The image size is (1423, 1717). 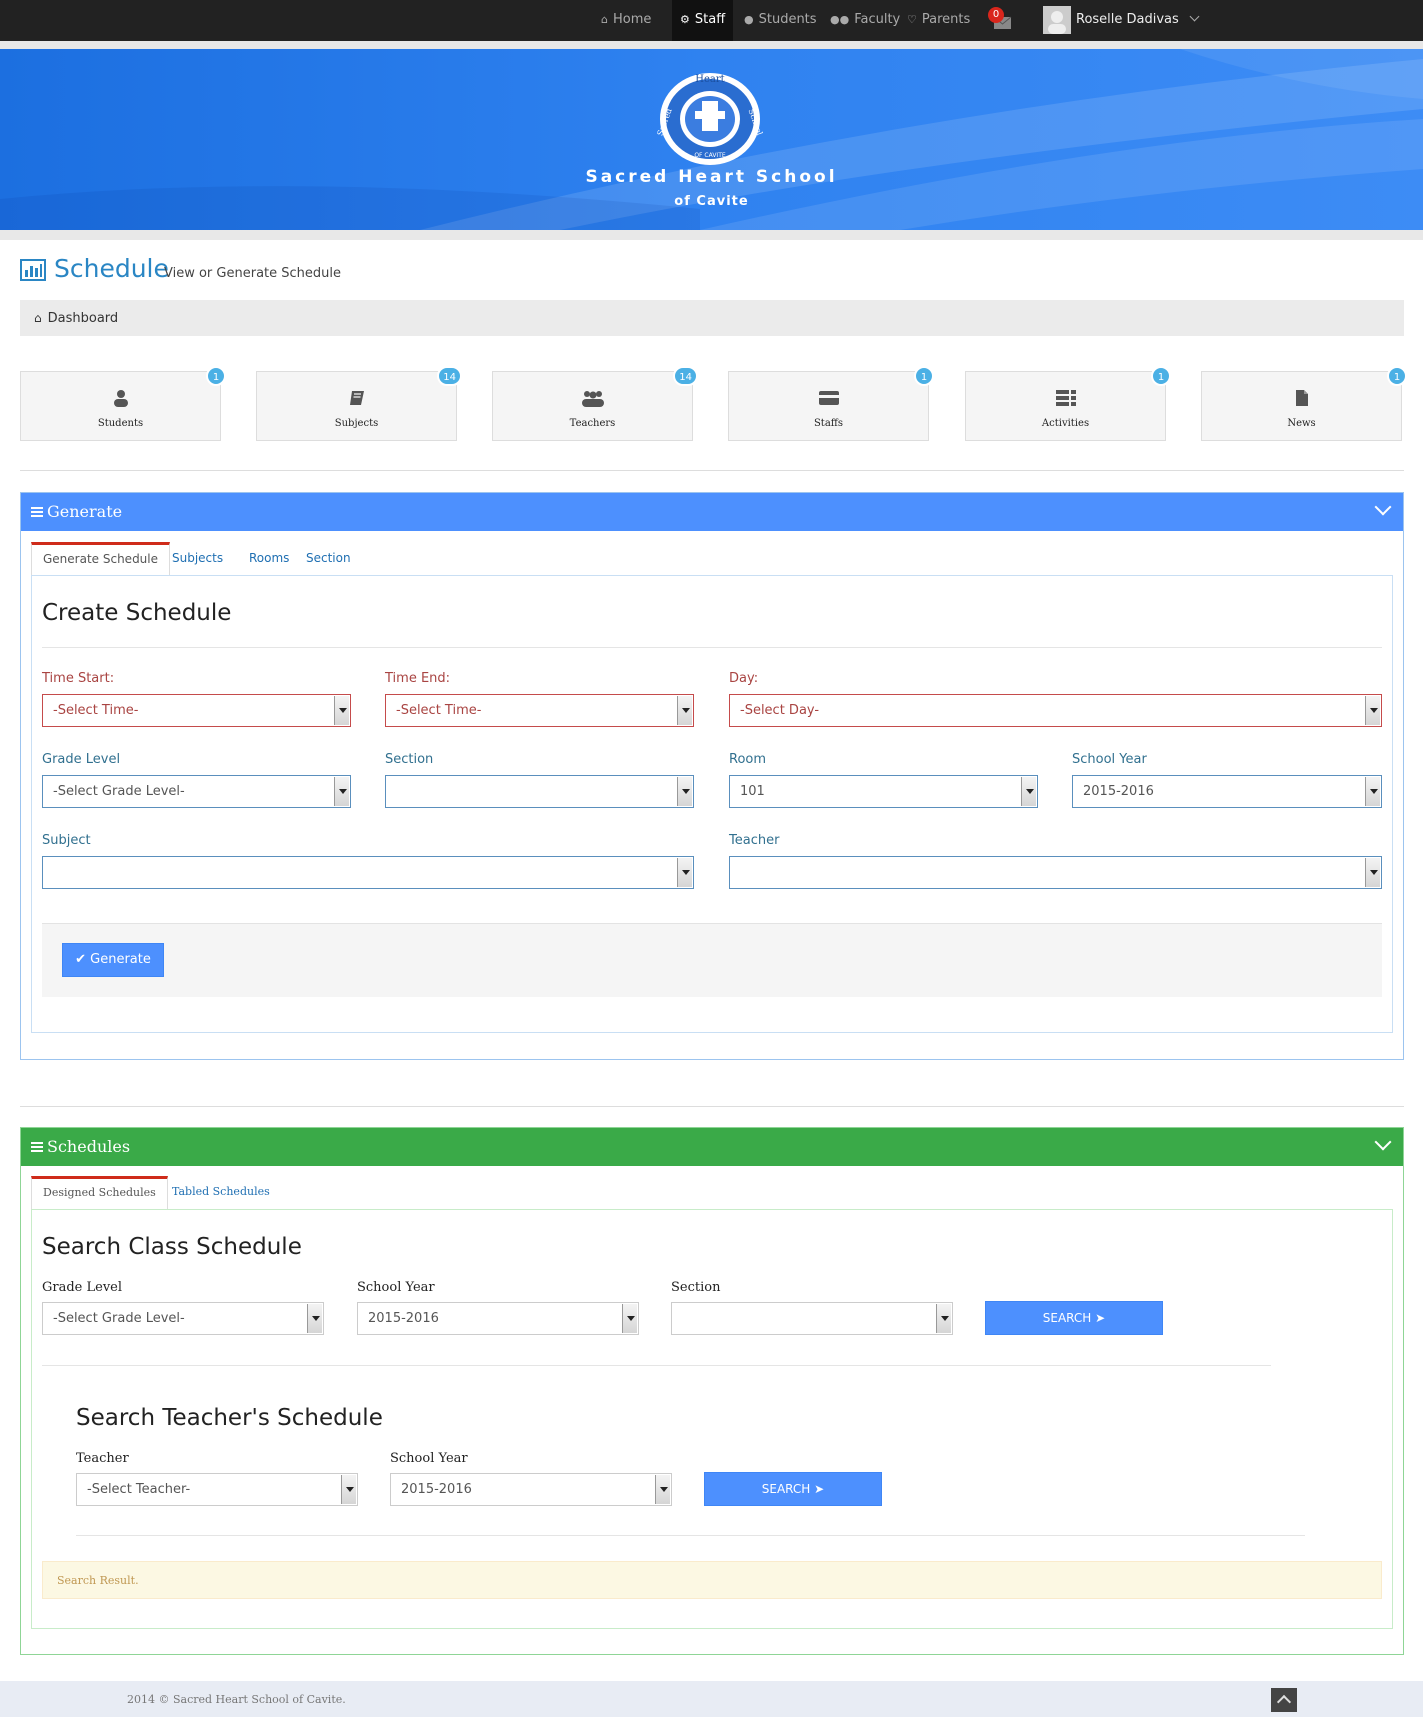 I want to click on panel-title: Generate, so click(x=85, y=511).